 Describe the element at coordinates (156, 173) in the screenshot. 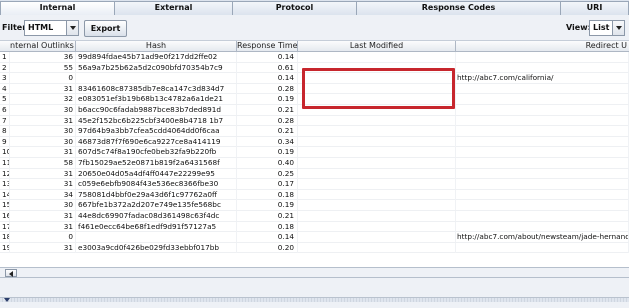

I see `cell-hash: 20650e04d05a4df4ff0447e22299e95` at that location.